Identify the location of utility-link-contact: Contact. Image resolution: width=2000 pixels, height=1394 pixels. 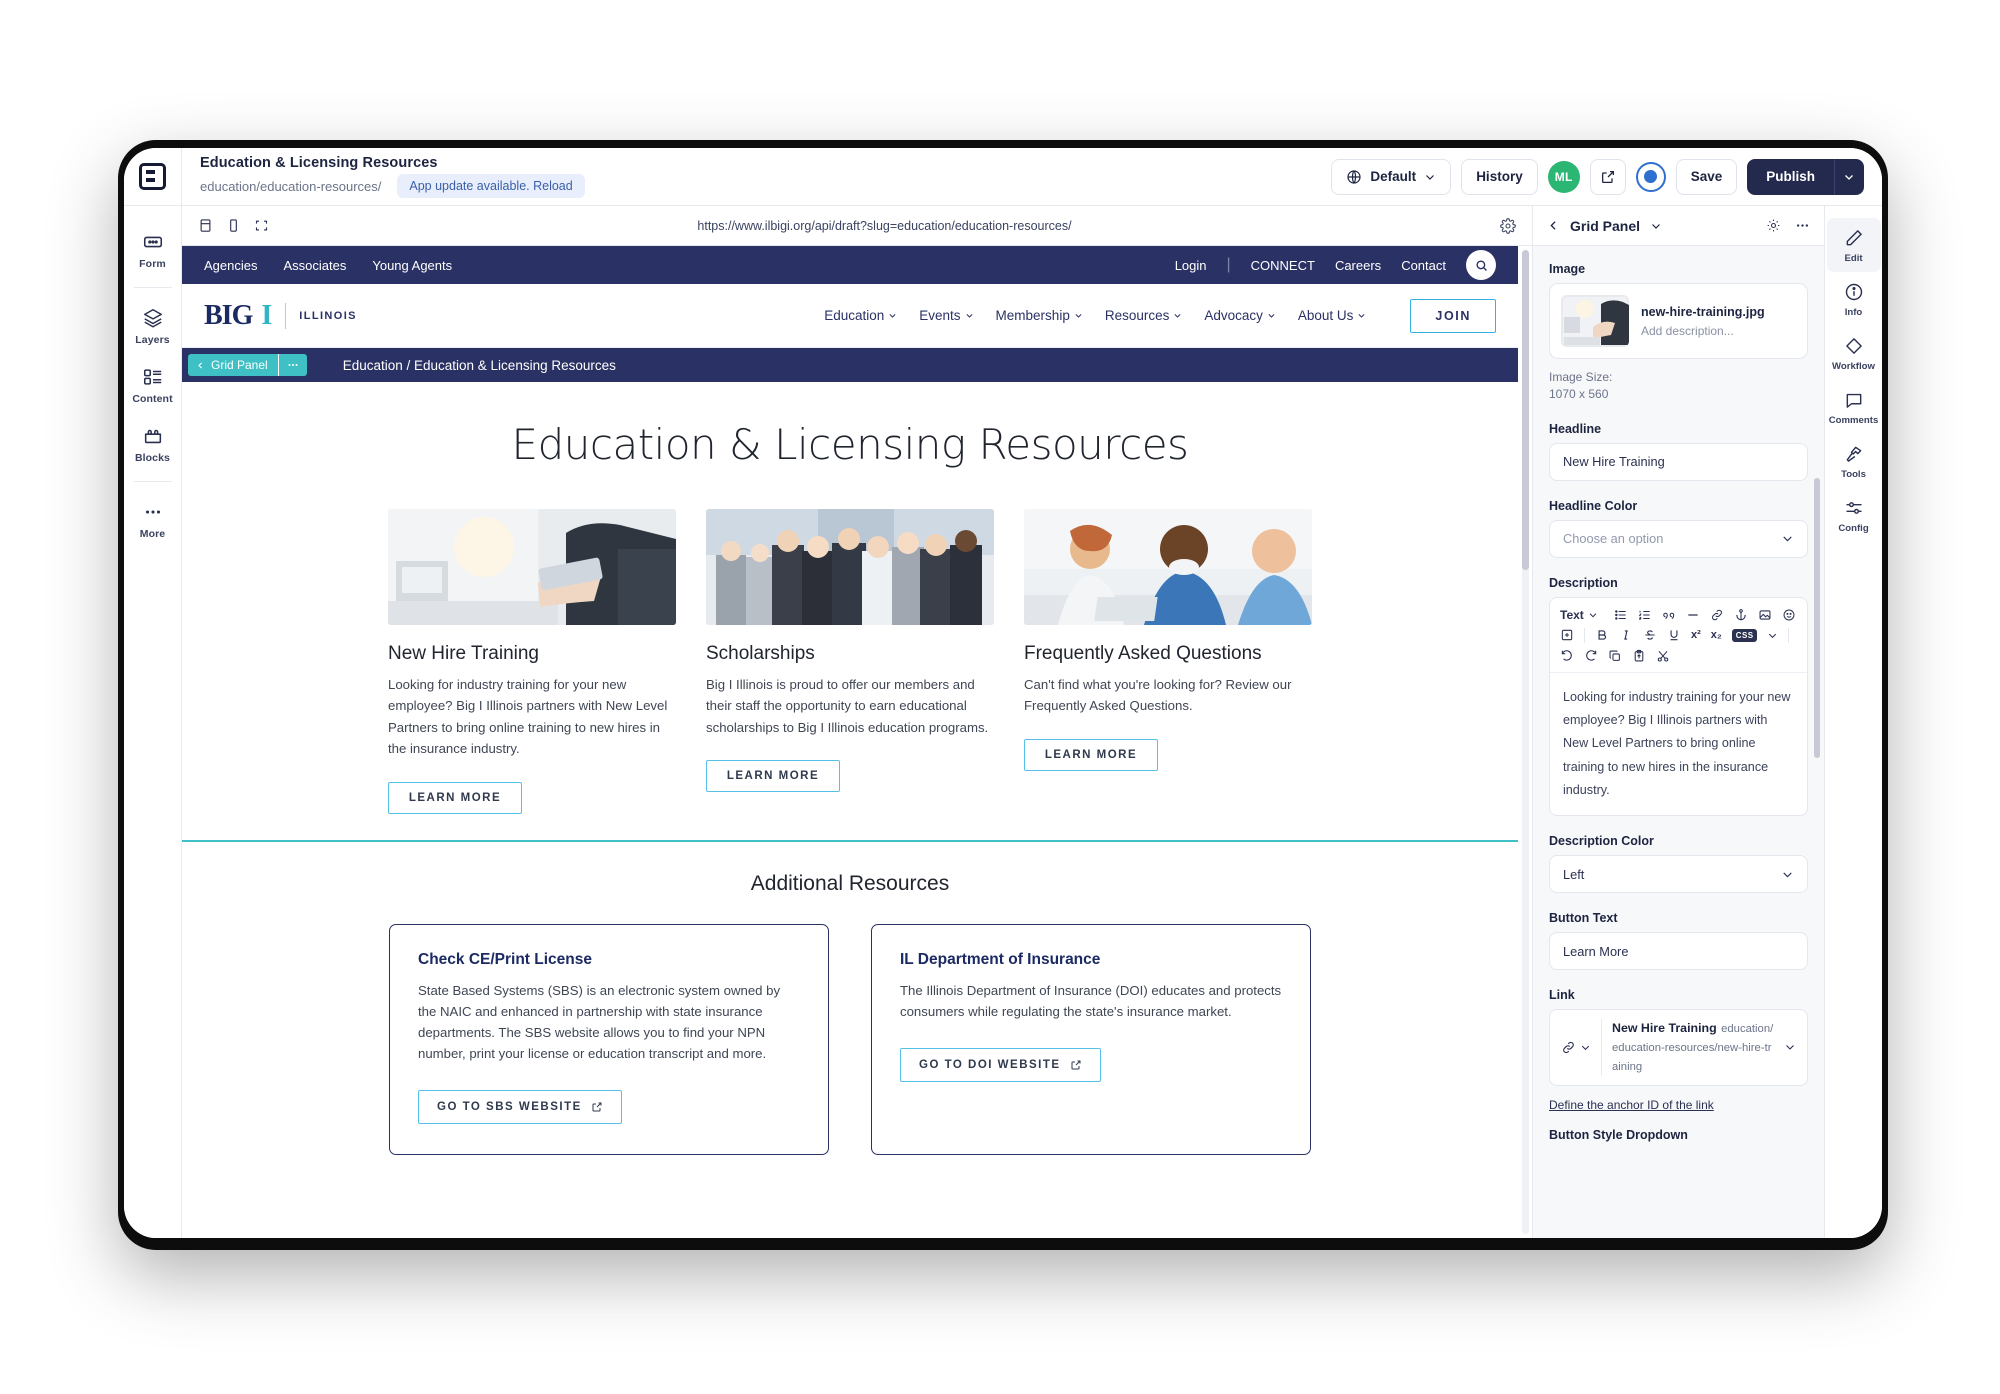
(1423, 265).